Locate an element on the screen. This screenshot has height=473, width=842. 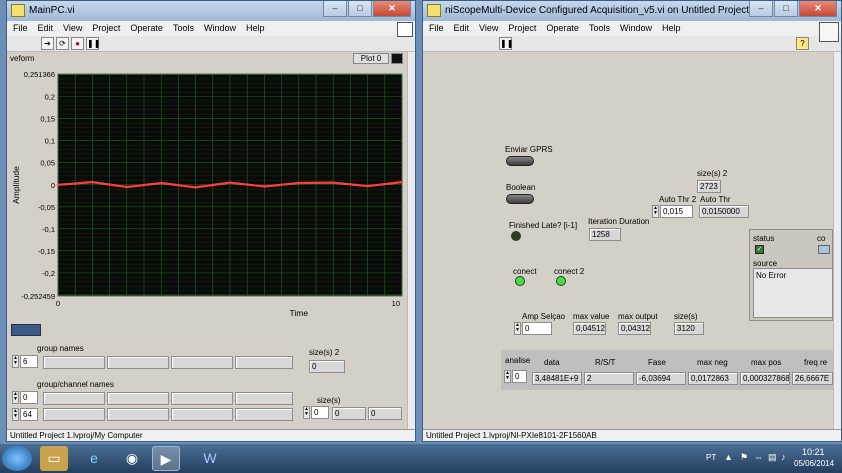
table-cell: 3,48481E+9 is located at coordinates (557, 378).